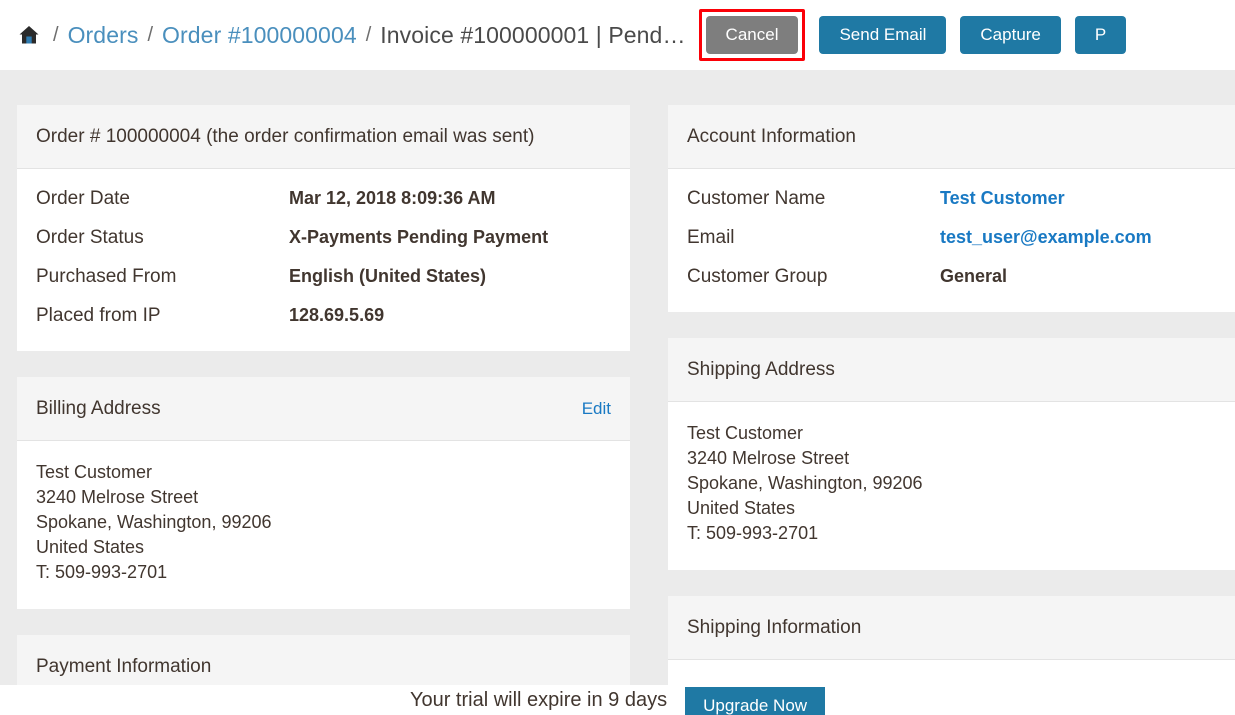  What do you see at coordinates (94, 472) in the screenshot?
I see `billing-address-line: Test Customer` at bounding box center [94, 472].